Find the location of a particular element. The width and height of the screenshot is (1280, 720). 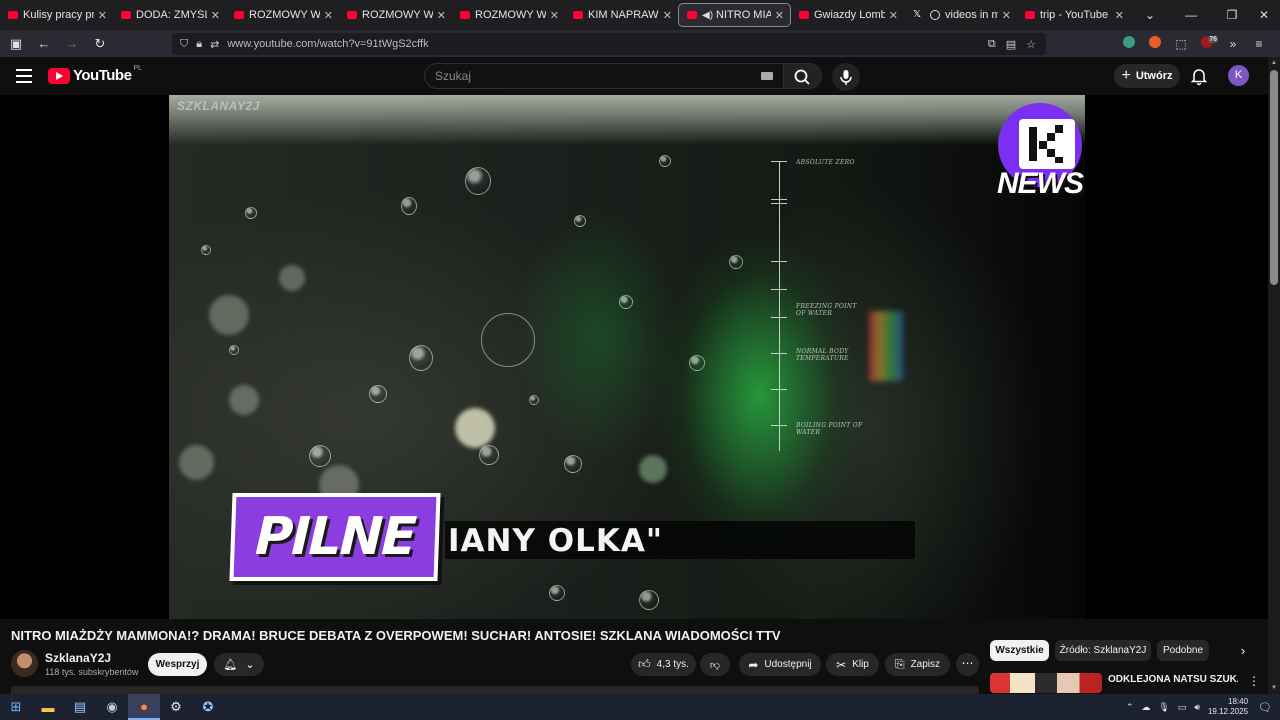

volume-icon: 🔊︎ is located at coordinates (1197, 707).